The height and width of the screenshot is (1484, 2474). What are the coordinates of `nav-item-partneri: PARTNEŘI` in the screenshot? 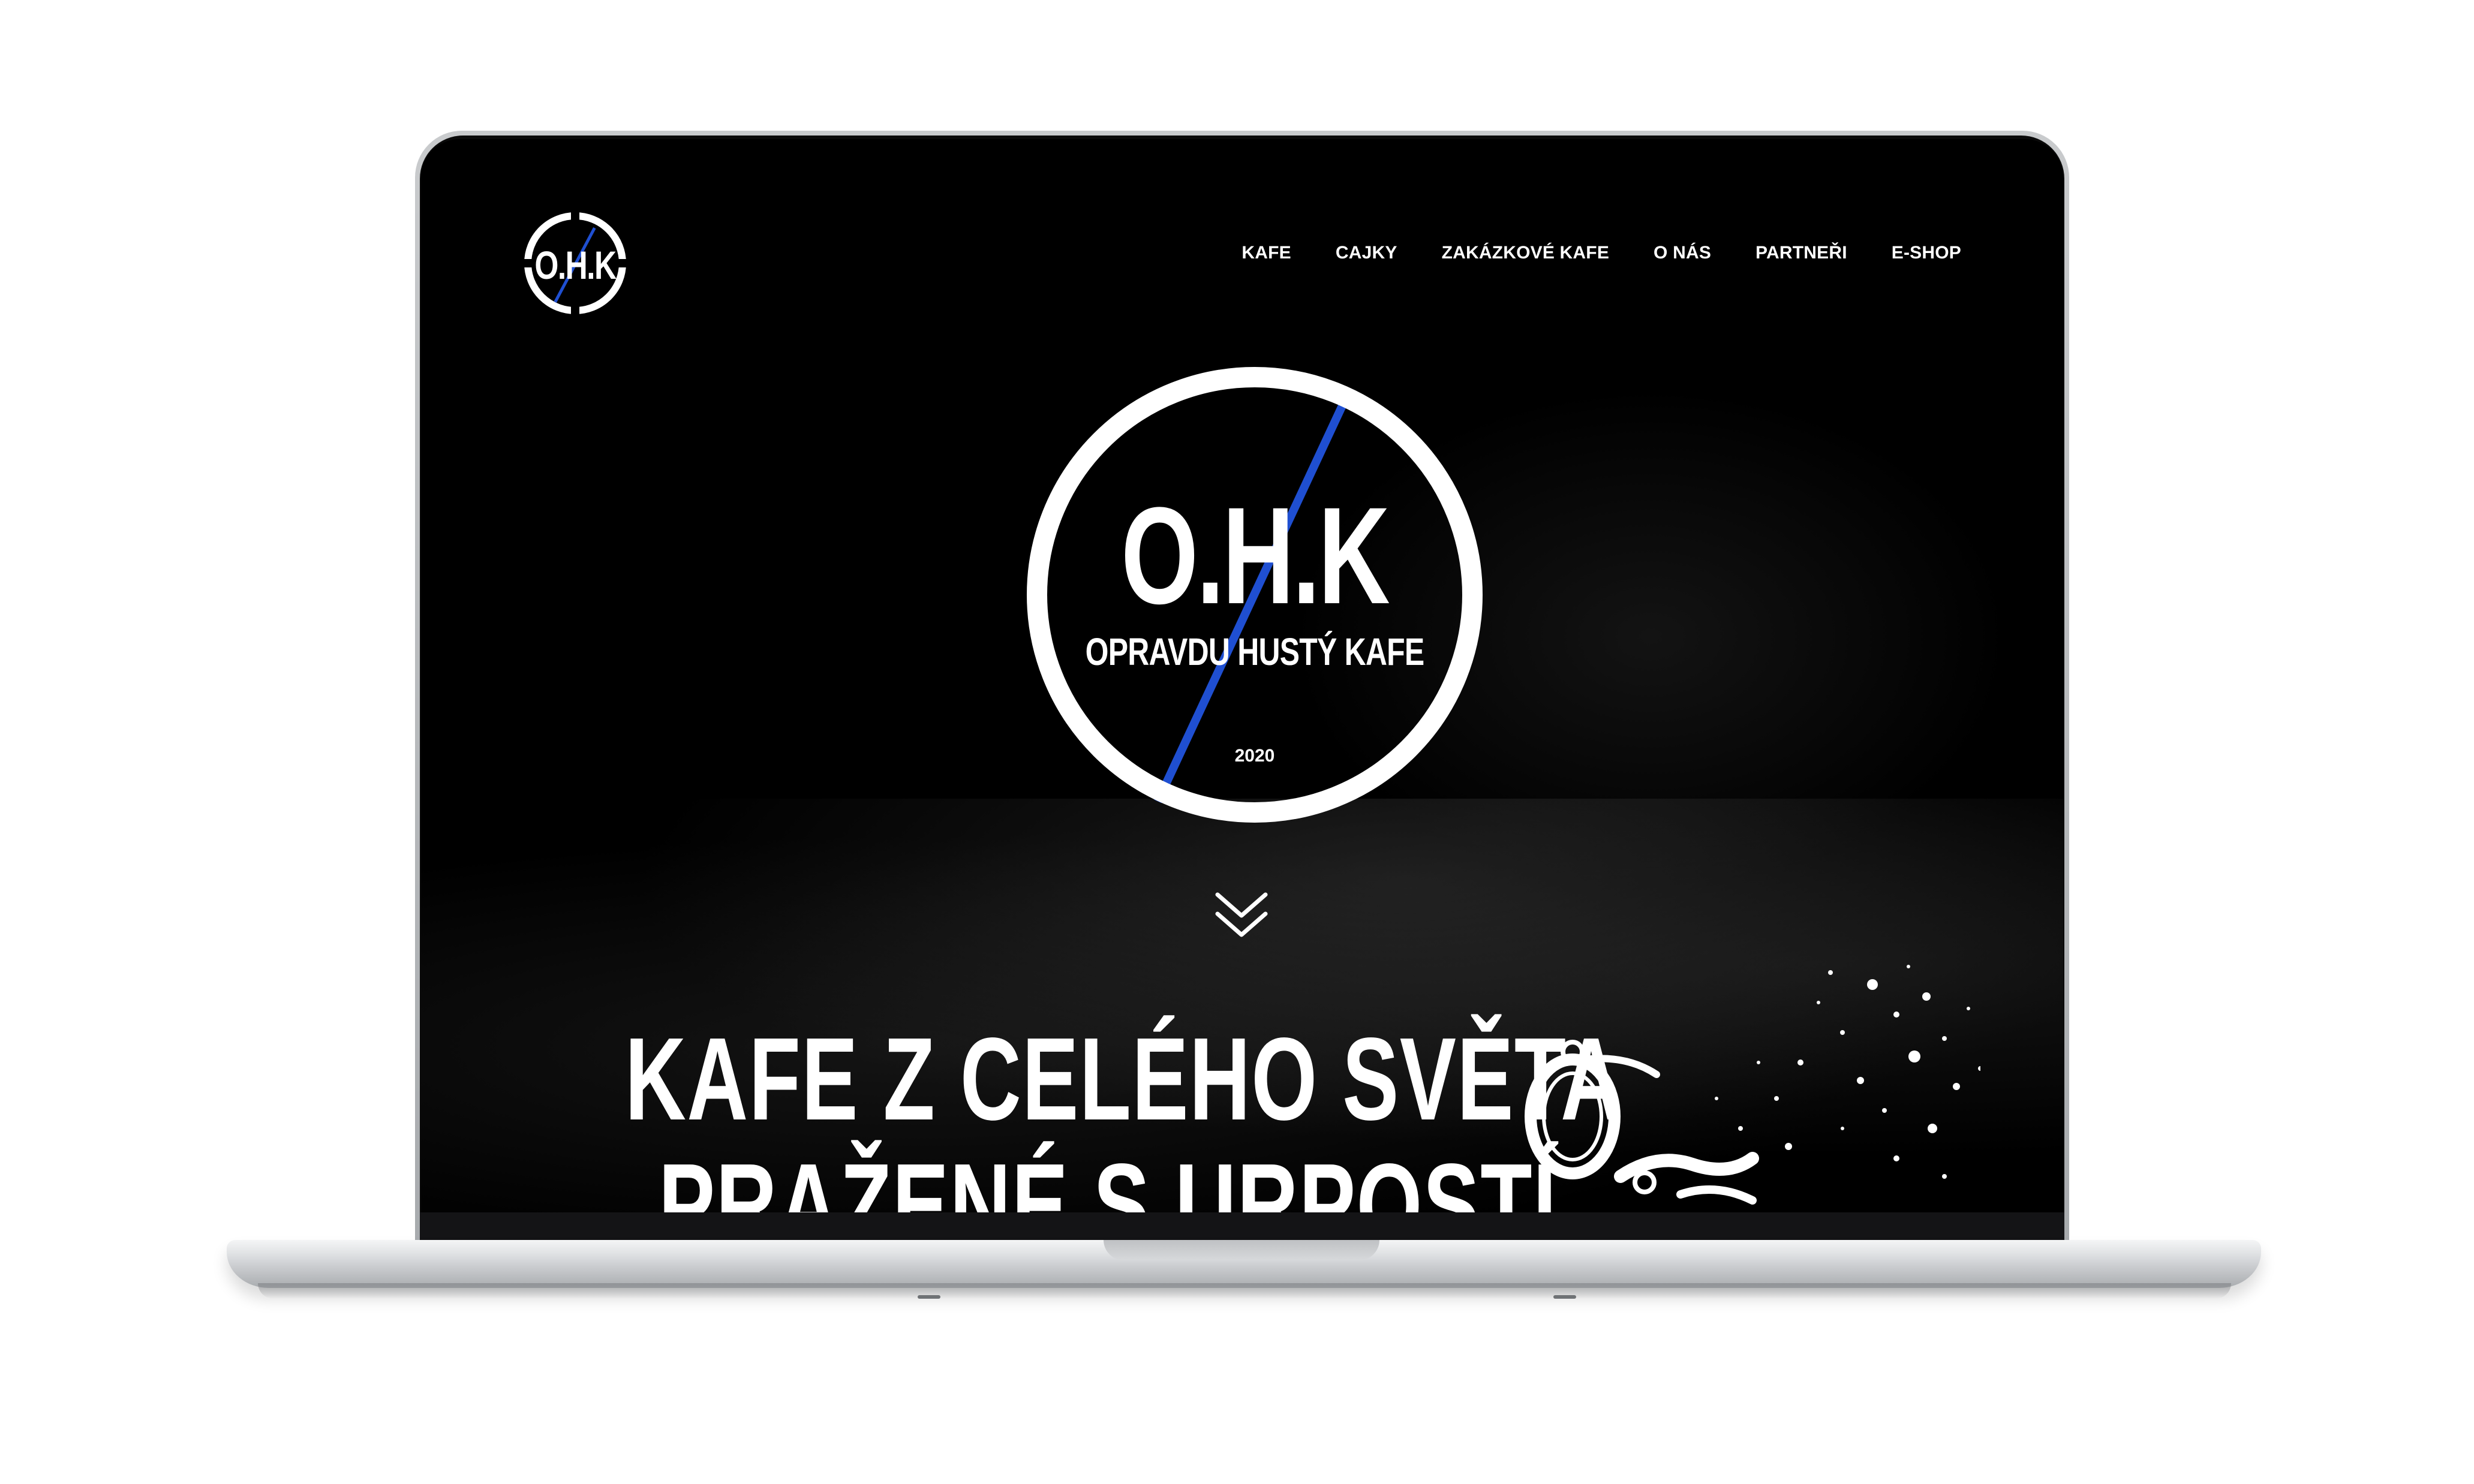 It's located at (1801, 253).